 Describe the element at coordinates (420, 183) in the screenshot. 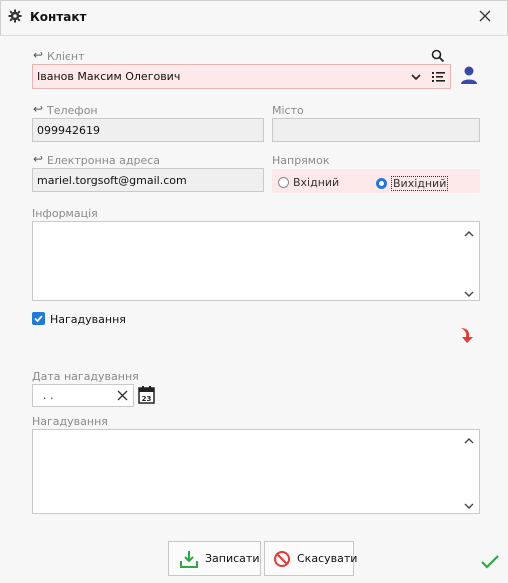

I see `radio-outgoing-label: Вихідний` at that location.